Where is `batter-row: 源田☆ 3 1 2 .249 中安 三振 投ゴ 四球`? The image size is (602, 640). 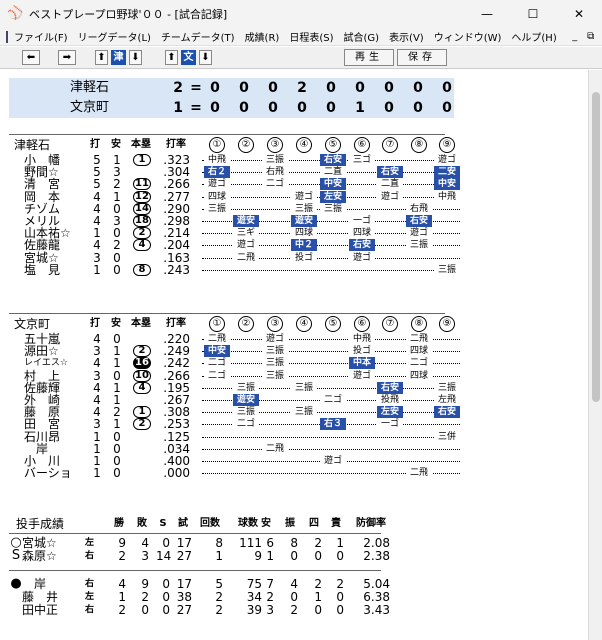
batter-row: 源田☆ 3 1 2 .249 中安 三振 投ゴ 四球 is located at coordinates (294, 351).